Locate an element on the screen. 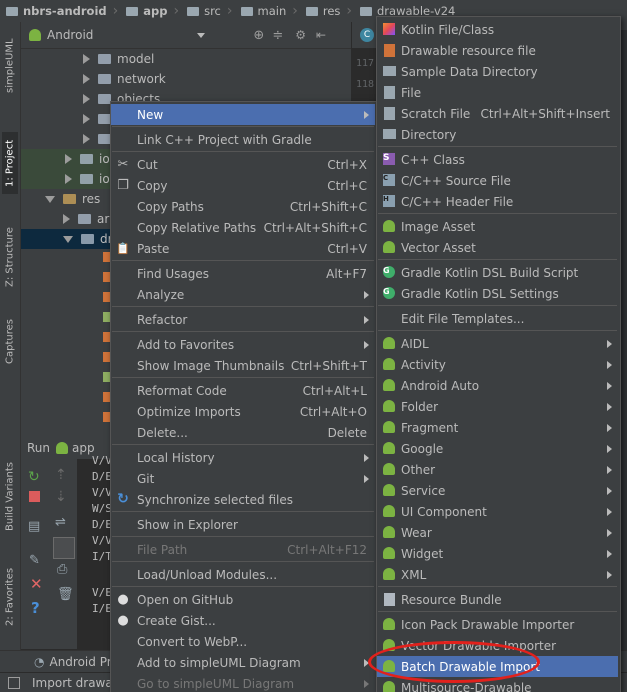 The image size is (627, 692). menu-item-ui-component: UI Component is located at coordinates (497, 511).